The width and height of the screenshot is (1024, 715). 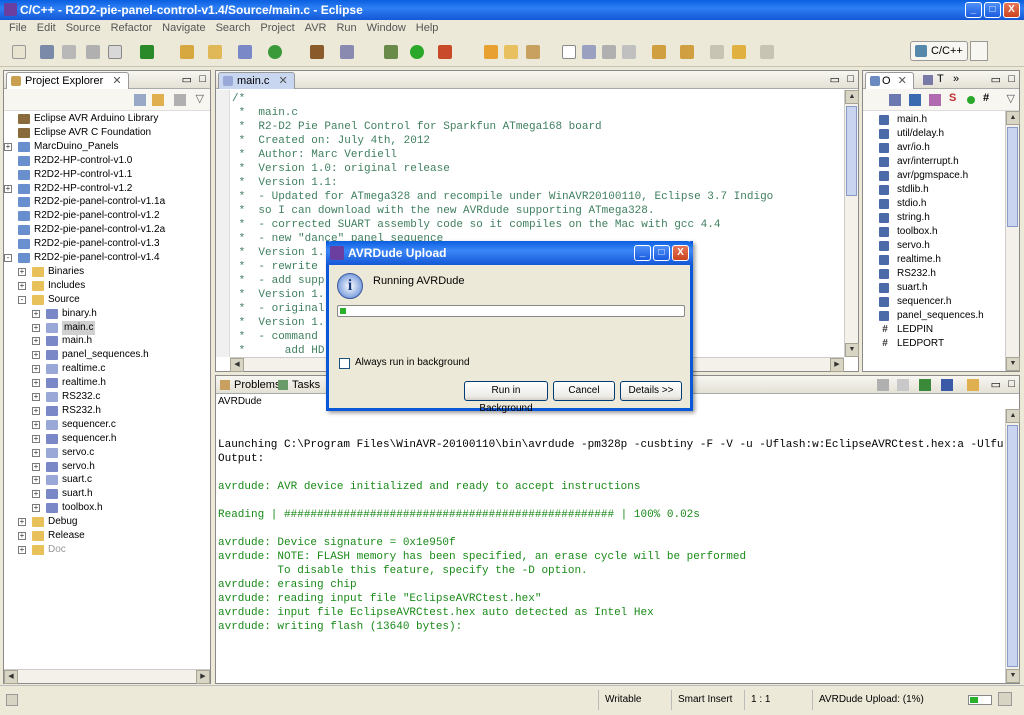 What do you see at coordinates (569, 52) in the screenshot?
I see `toggle-mark-icon` at bounding box center [569, 52].